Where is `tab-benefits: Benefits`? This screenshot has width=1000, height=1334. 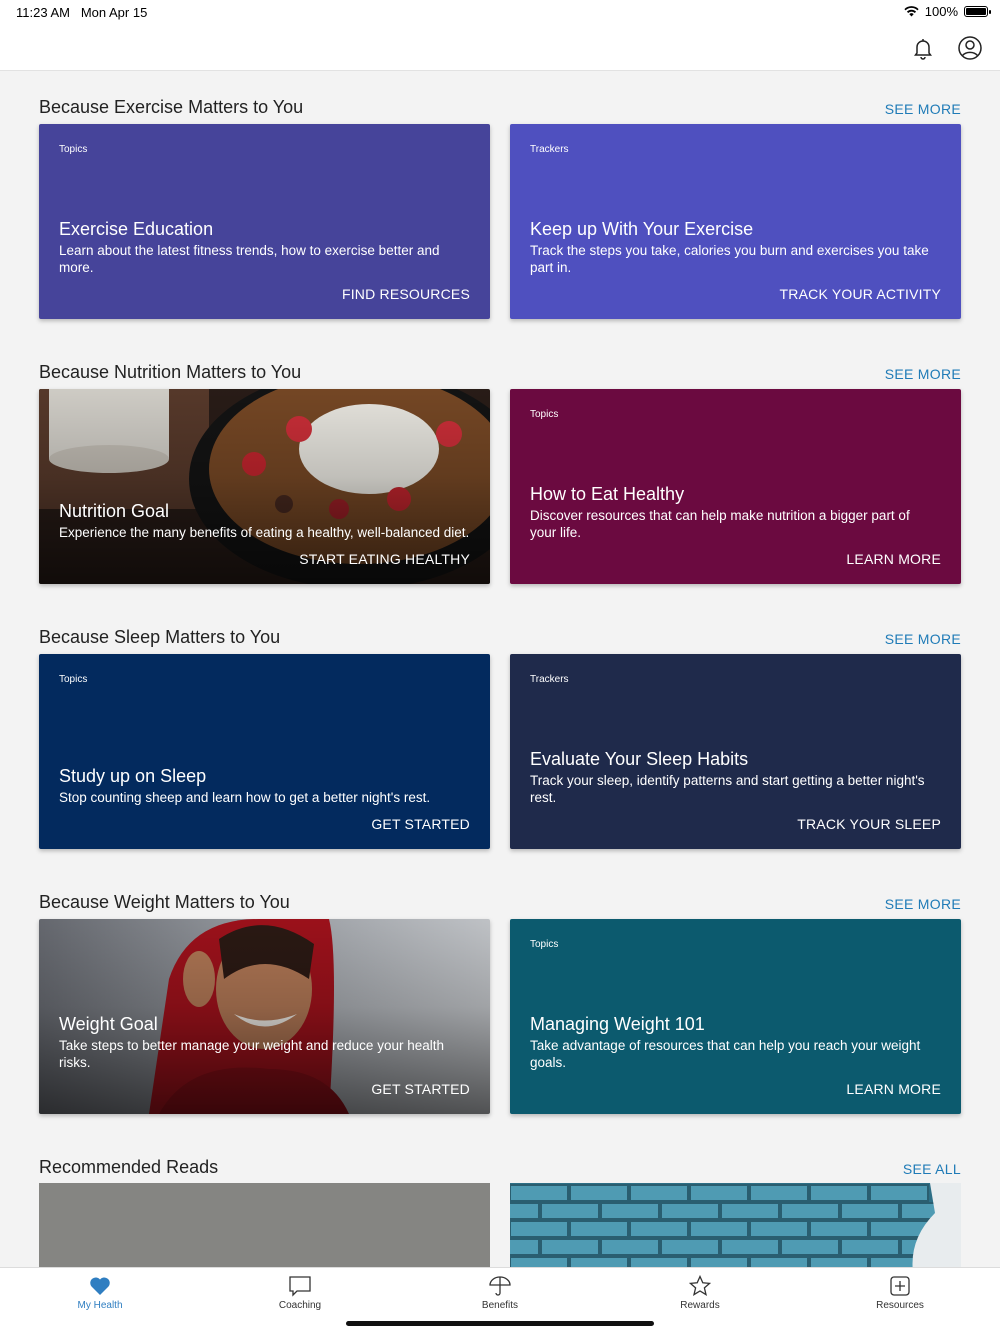
tab-benefits: Benefits is located at coordinates (500, 1292).